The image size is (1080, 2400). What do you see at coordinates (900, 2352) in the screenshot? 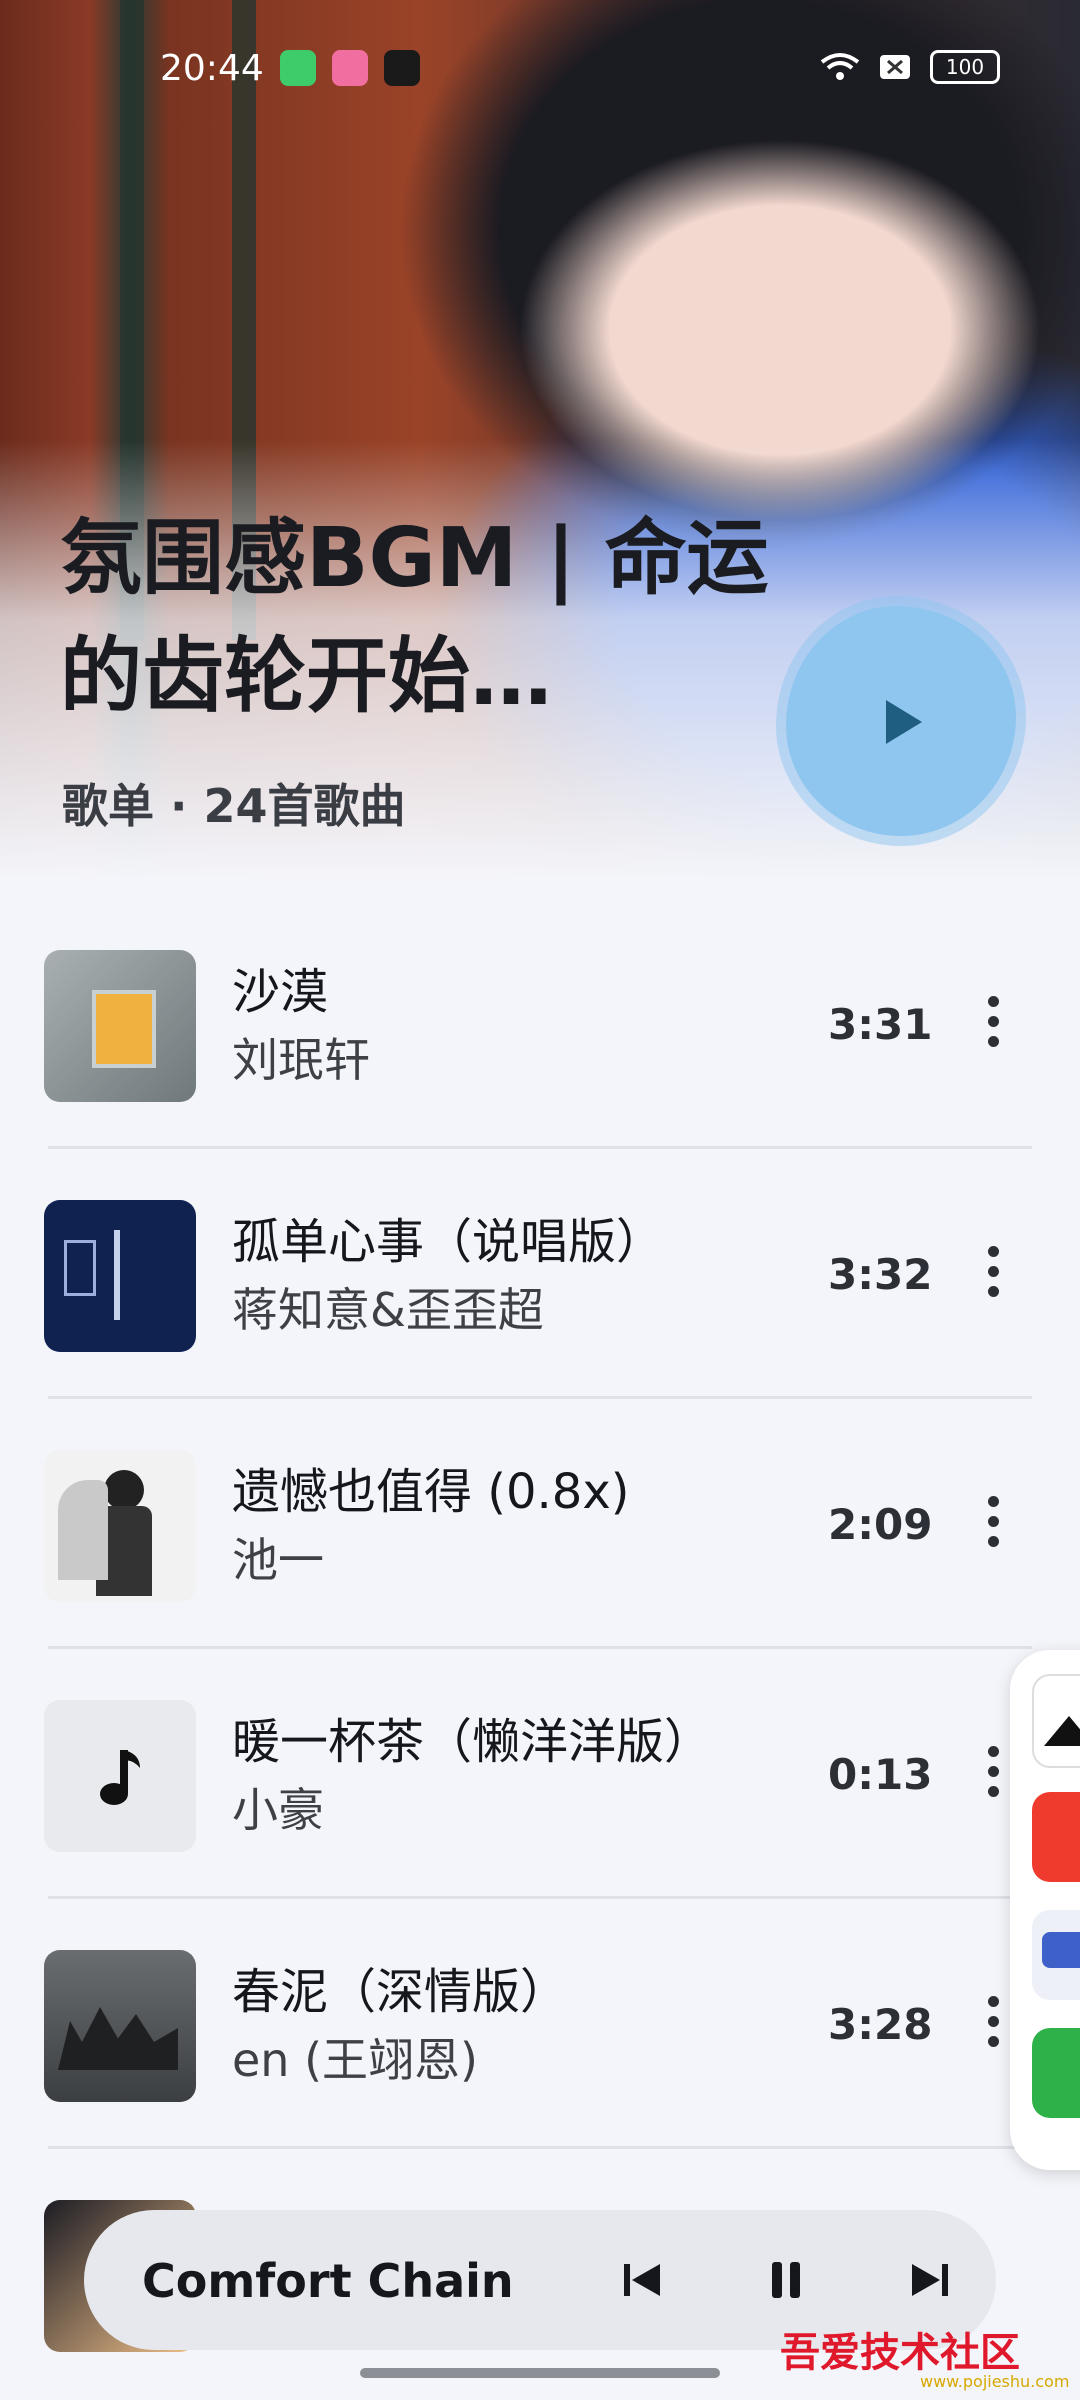
I see `watermark-text: 吾爱技术社区` at bounding box center [900, 2352].